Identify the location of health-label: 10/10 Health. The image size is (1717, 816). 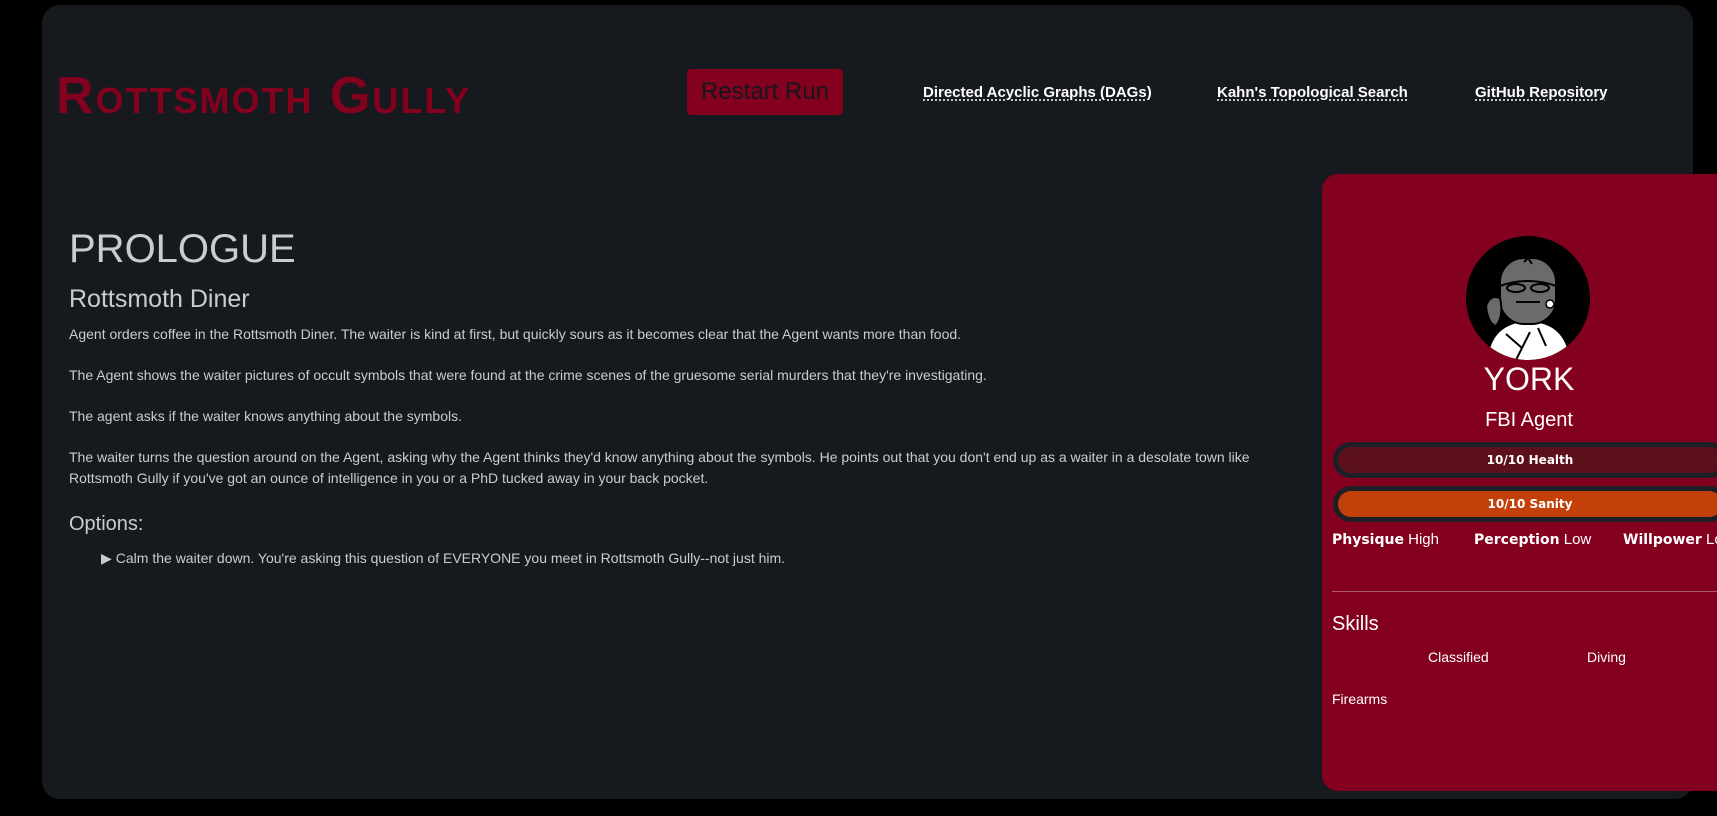
(1530, 460).